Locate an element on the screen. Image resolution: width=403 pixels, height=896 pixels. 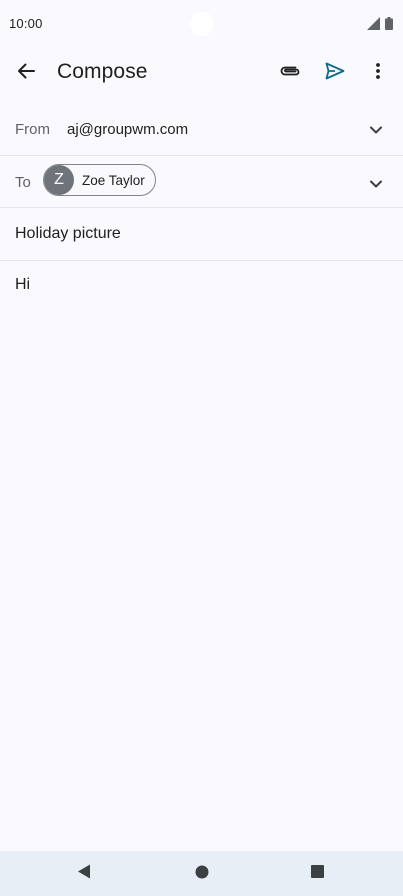
app-bar: Compose is located at coordinates (201, 73).